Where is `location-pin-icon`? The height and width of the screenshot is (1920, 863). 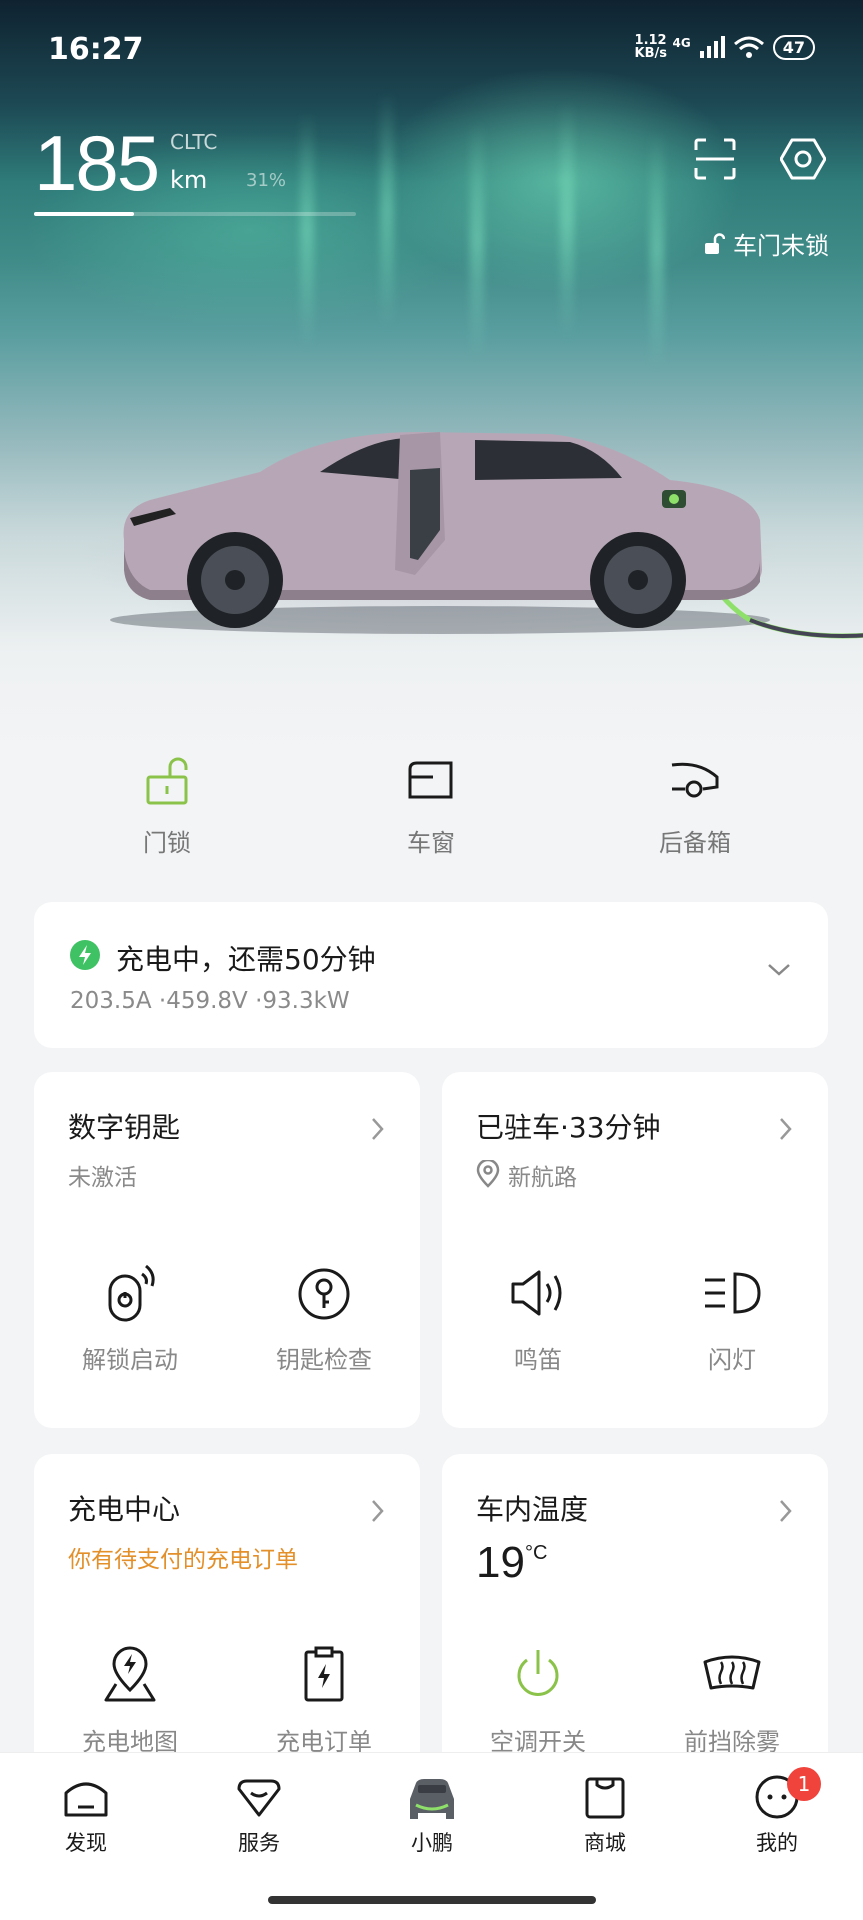
location-pin-icon is located at coordinates (488, 1174).